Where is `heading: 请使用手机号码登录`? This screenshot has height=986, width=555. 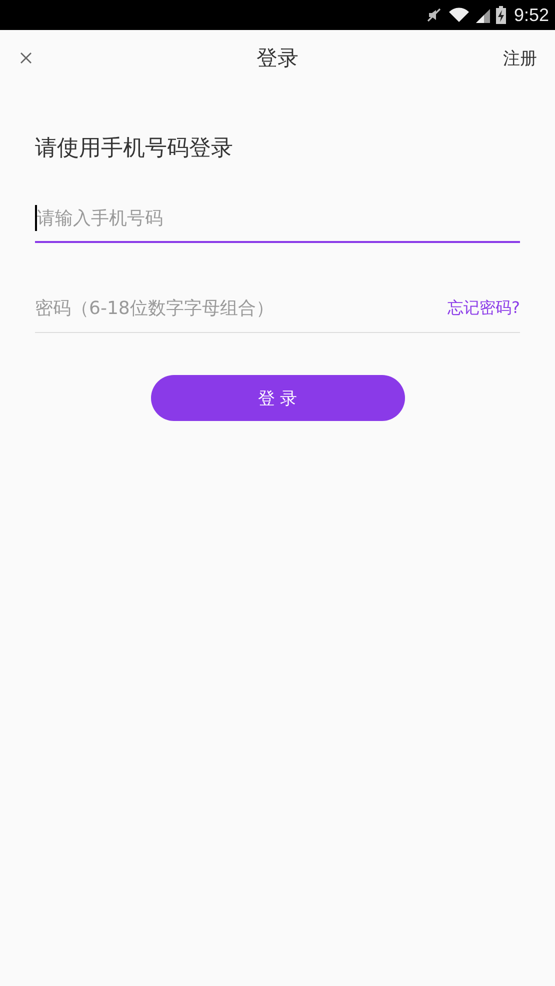 heading: 请使用手机号码登录 is located at coordinates (134, 149).